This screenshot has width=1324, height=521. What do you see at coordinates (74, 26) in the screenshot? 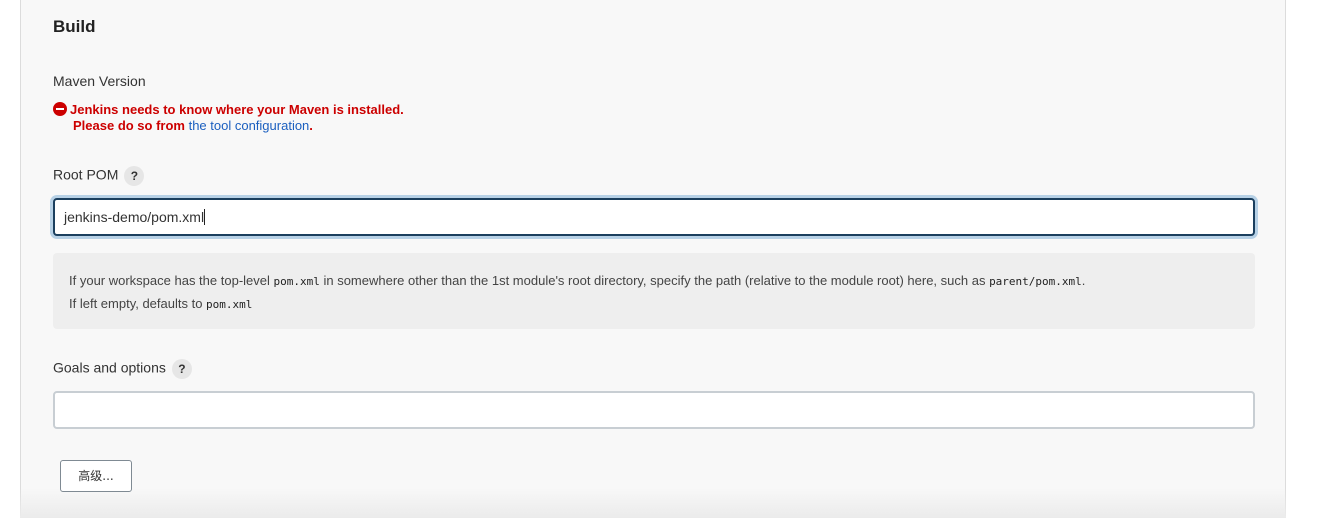
I see `section-title: Build` at bounding box center [74, 26].